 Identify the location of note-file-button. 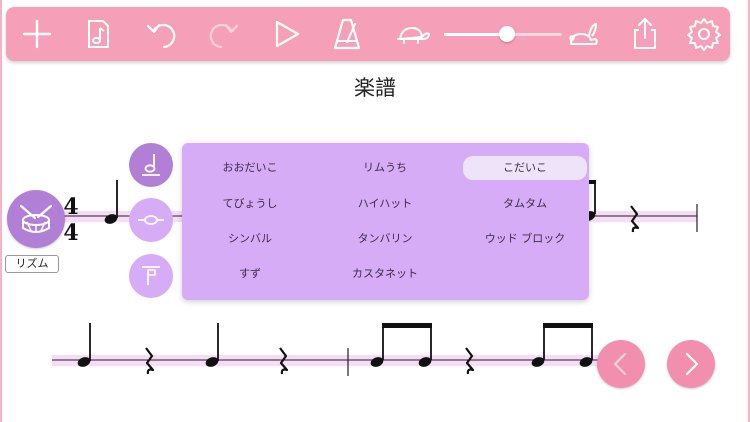
(98, 34).